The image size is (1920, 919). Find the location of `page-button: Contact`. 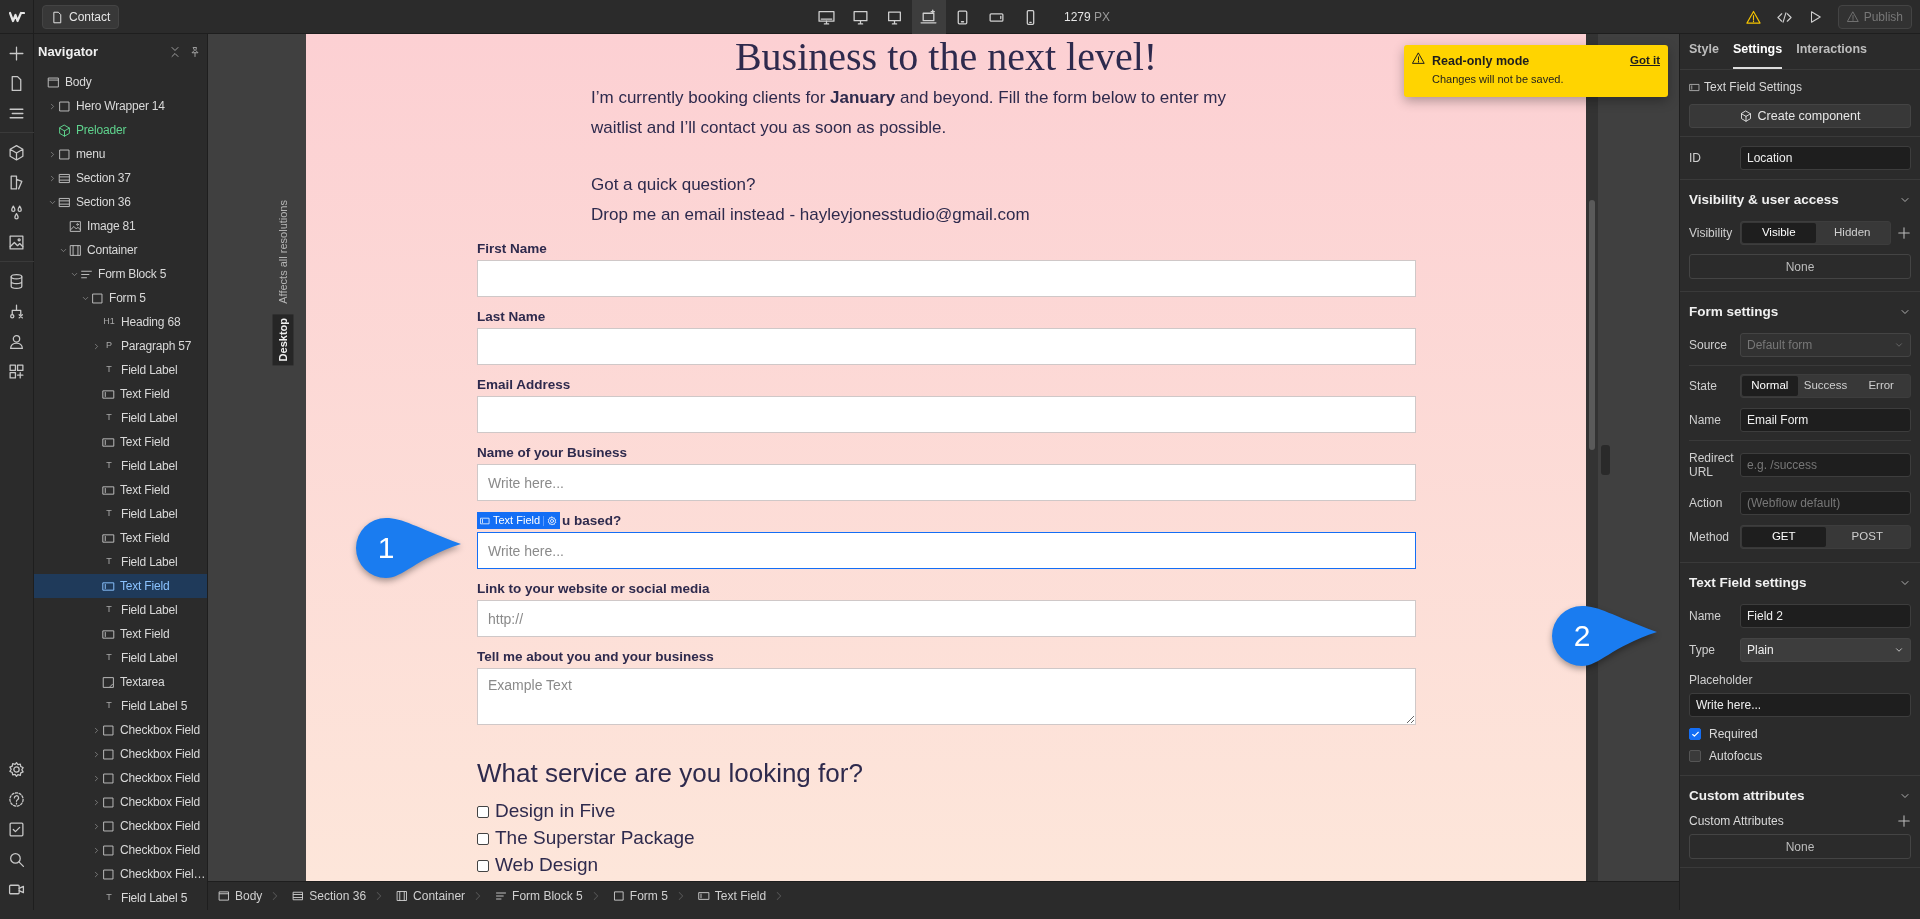

page-button: Contact is located at coordinates (81, 17).